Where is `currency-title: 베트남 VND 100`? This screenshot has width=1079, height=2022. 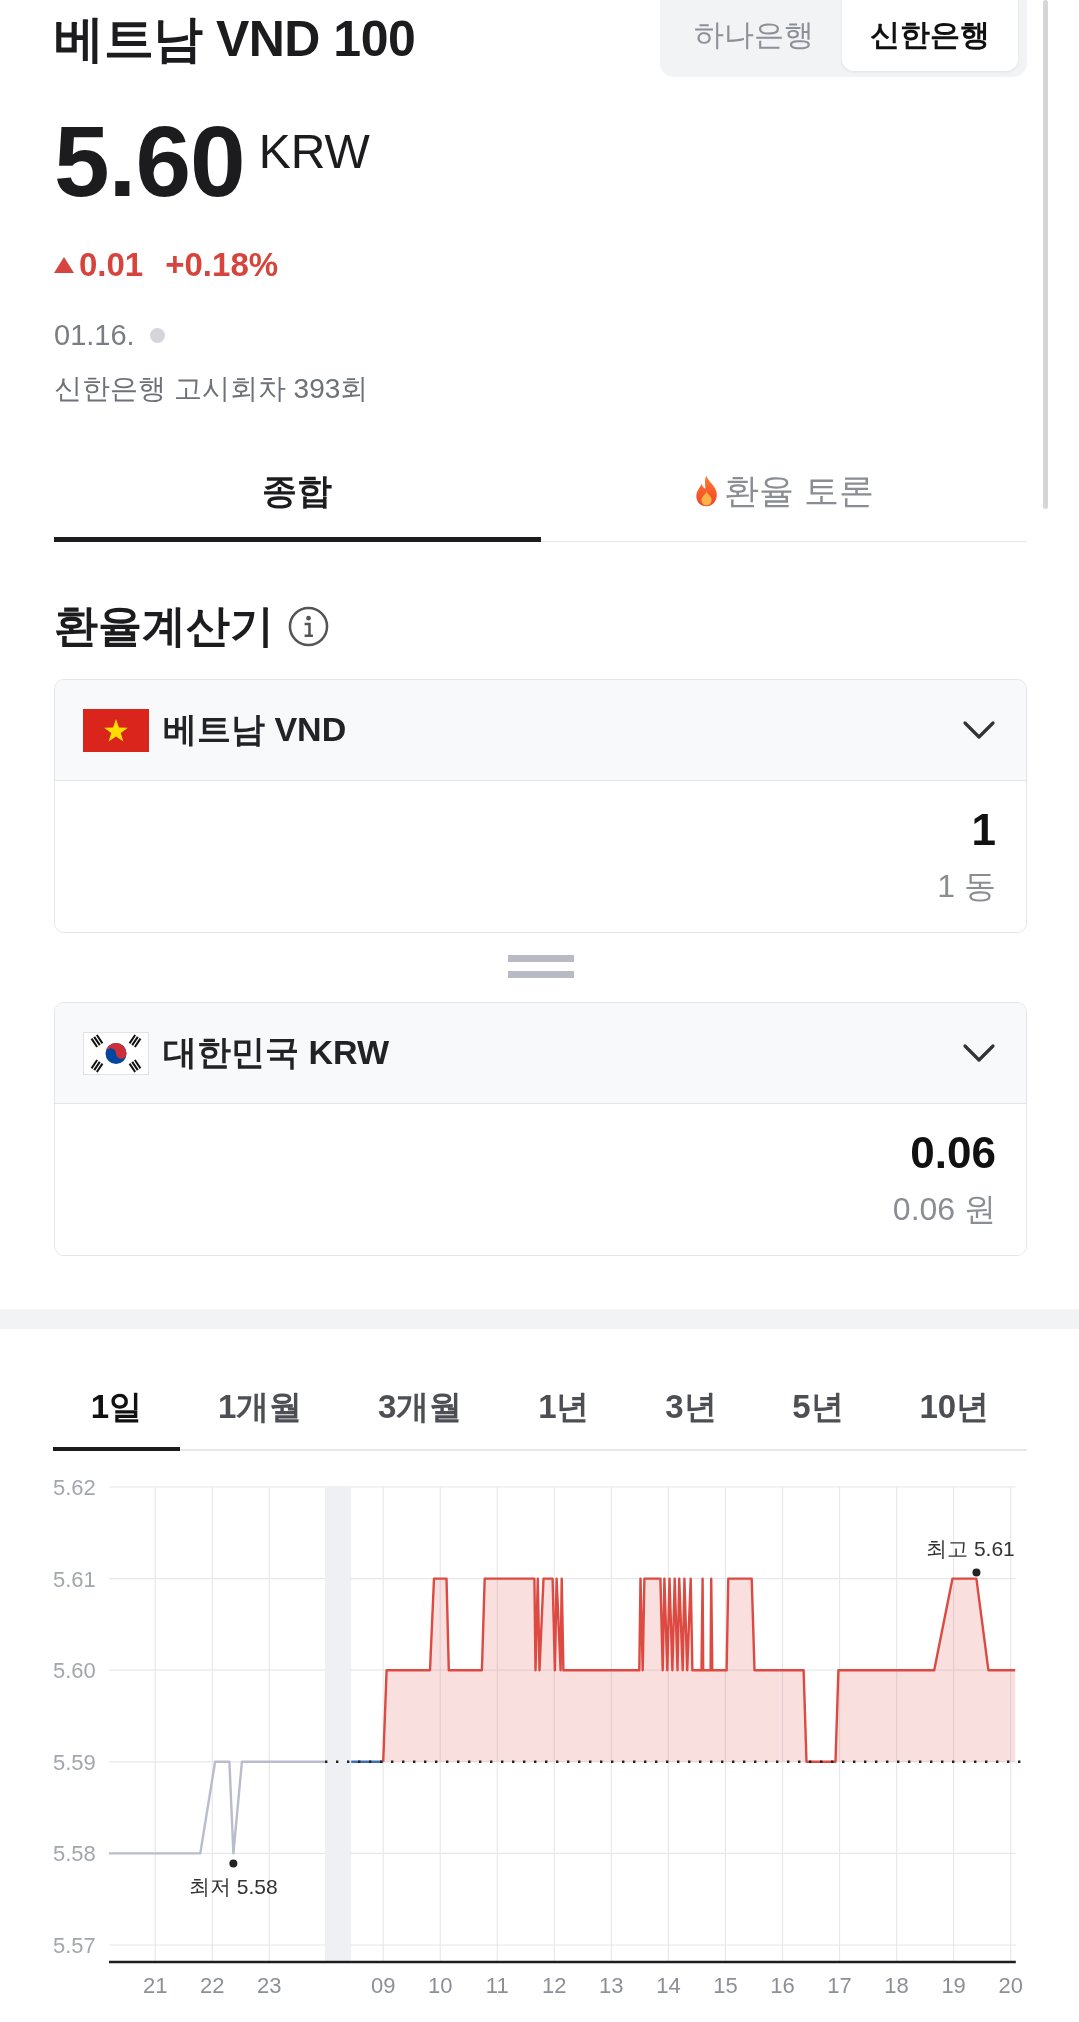
currency-title: 베트남 VND 100 is located at coordinates (235, 38).